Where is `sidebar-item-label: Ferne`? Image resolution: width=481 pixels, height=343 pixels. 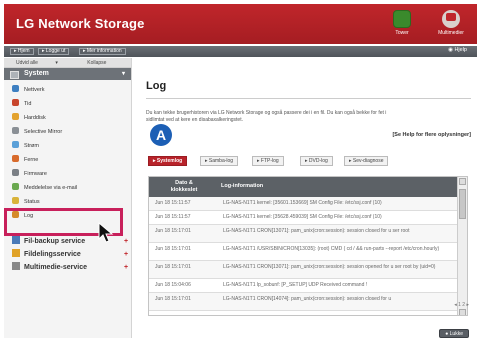
sidebar-item-label: Ferne is located at coordinates (31, 160).